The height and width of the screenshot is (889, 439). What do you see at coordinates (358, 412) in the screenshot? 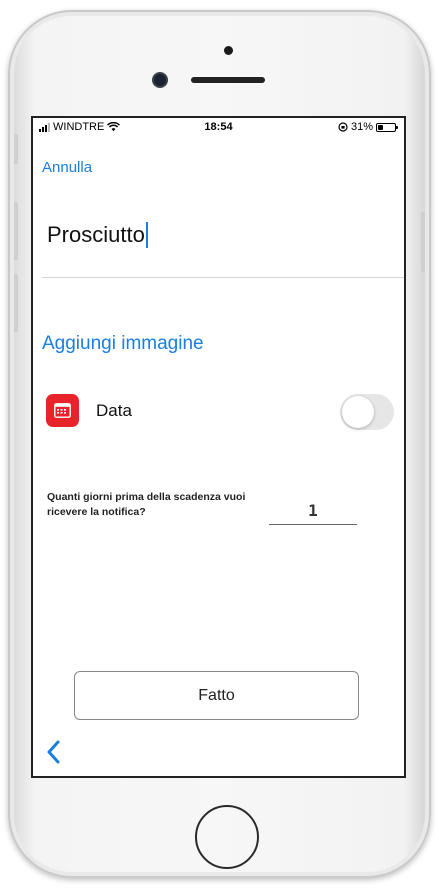
I see `date-toggle-knob` at bounding box center [358, 412].